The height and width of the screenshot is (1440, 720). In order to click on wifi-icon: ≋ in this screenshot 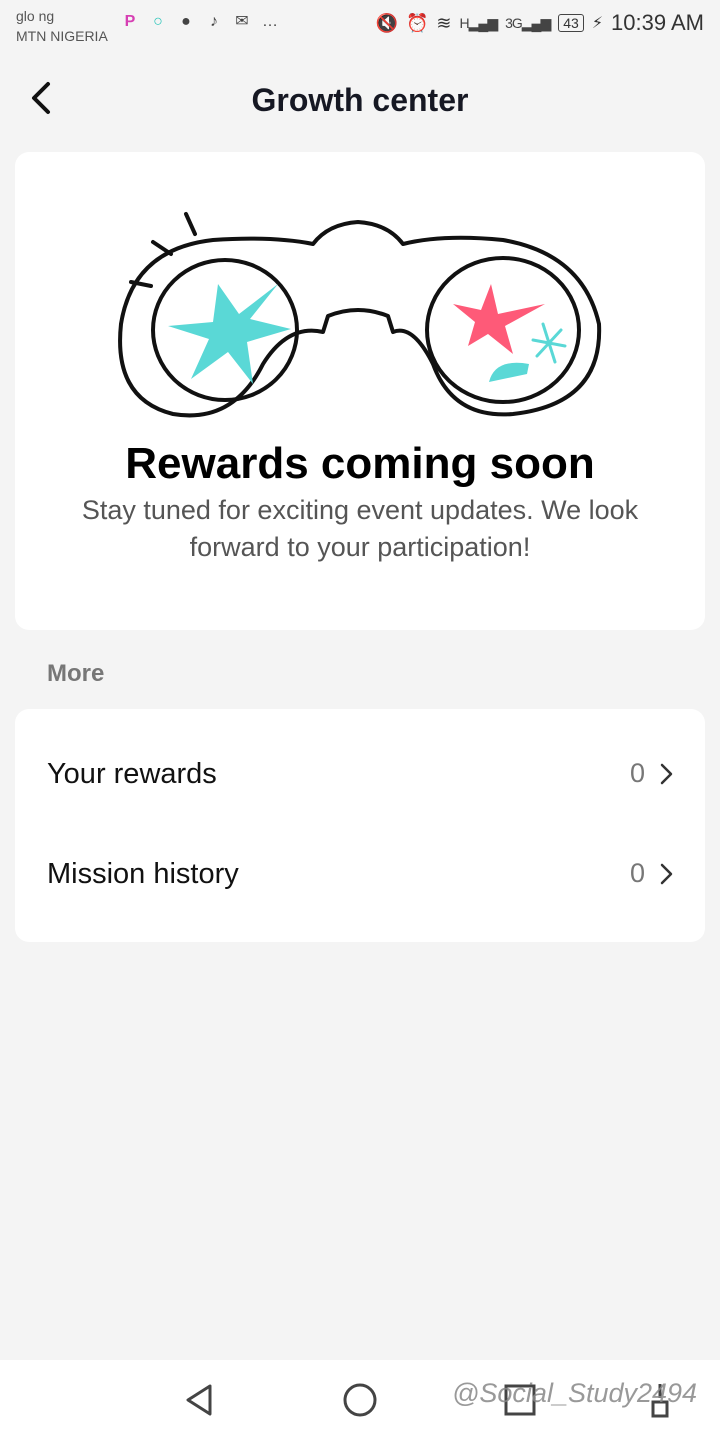, I will do `click(444, 22)`.